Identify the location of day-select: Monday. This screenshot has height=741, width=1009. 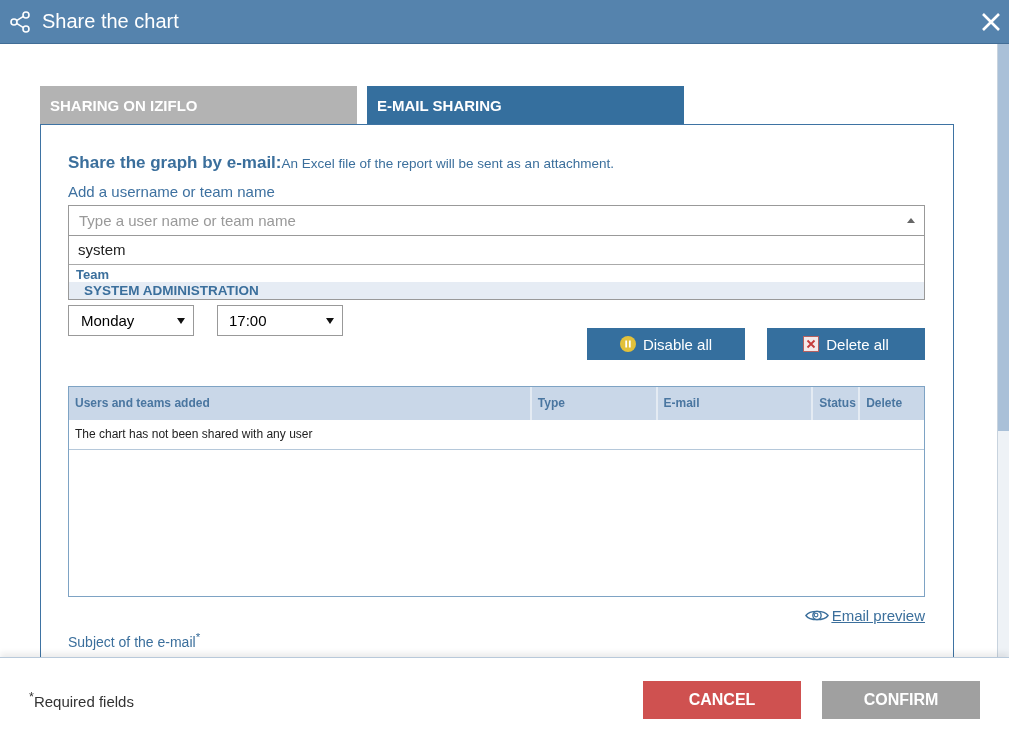
(131, 320).